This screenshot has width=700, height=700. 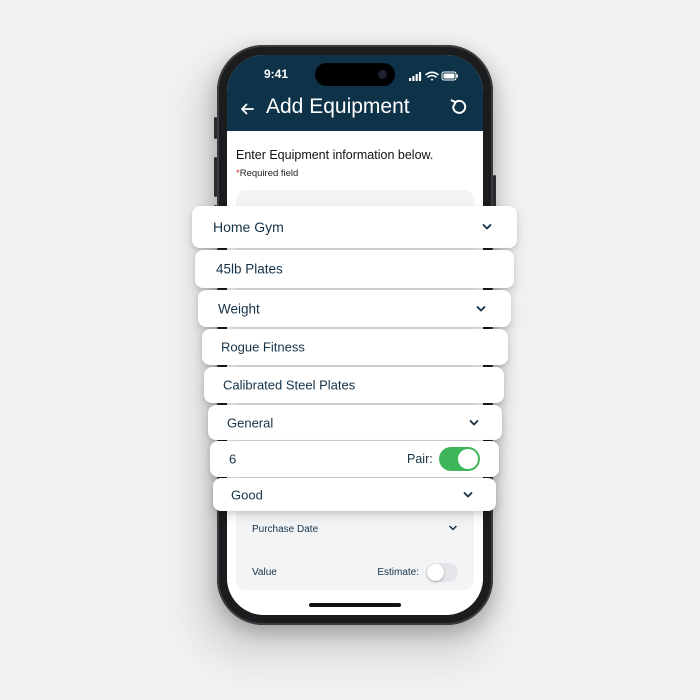 What do you see at coordinates (355, 347) in the screenshot?
I see `brand-field: Rogue Fitness` at bounding box center [355, 347].